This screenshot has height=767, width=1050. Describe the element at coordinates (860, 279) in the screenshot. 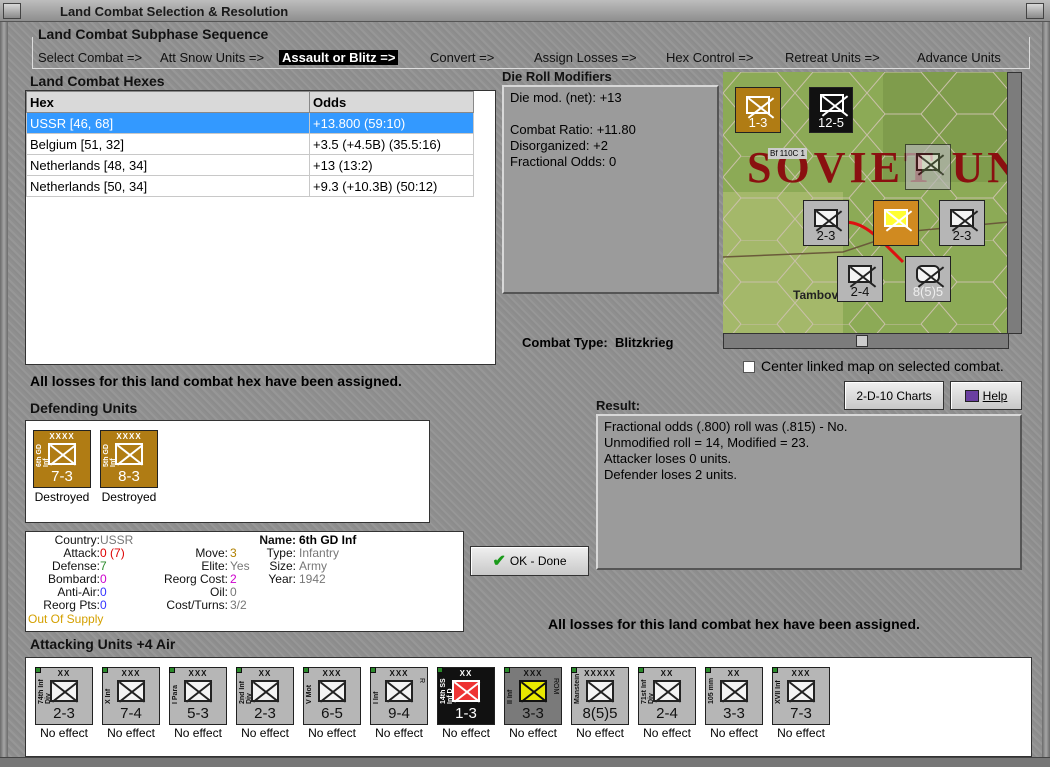

I see `map-unit: 2-4` at that location.